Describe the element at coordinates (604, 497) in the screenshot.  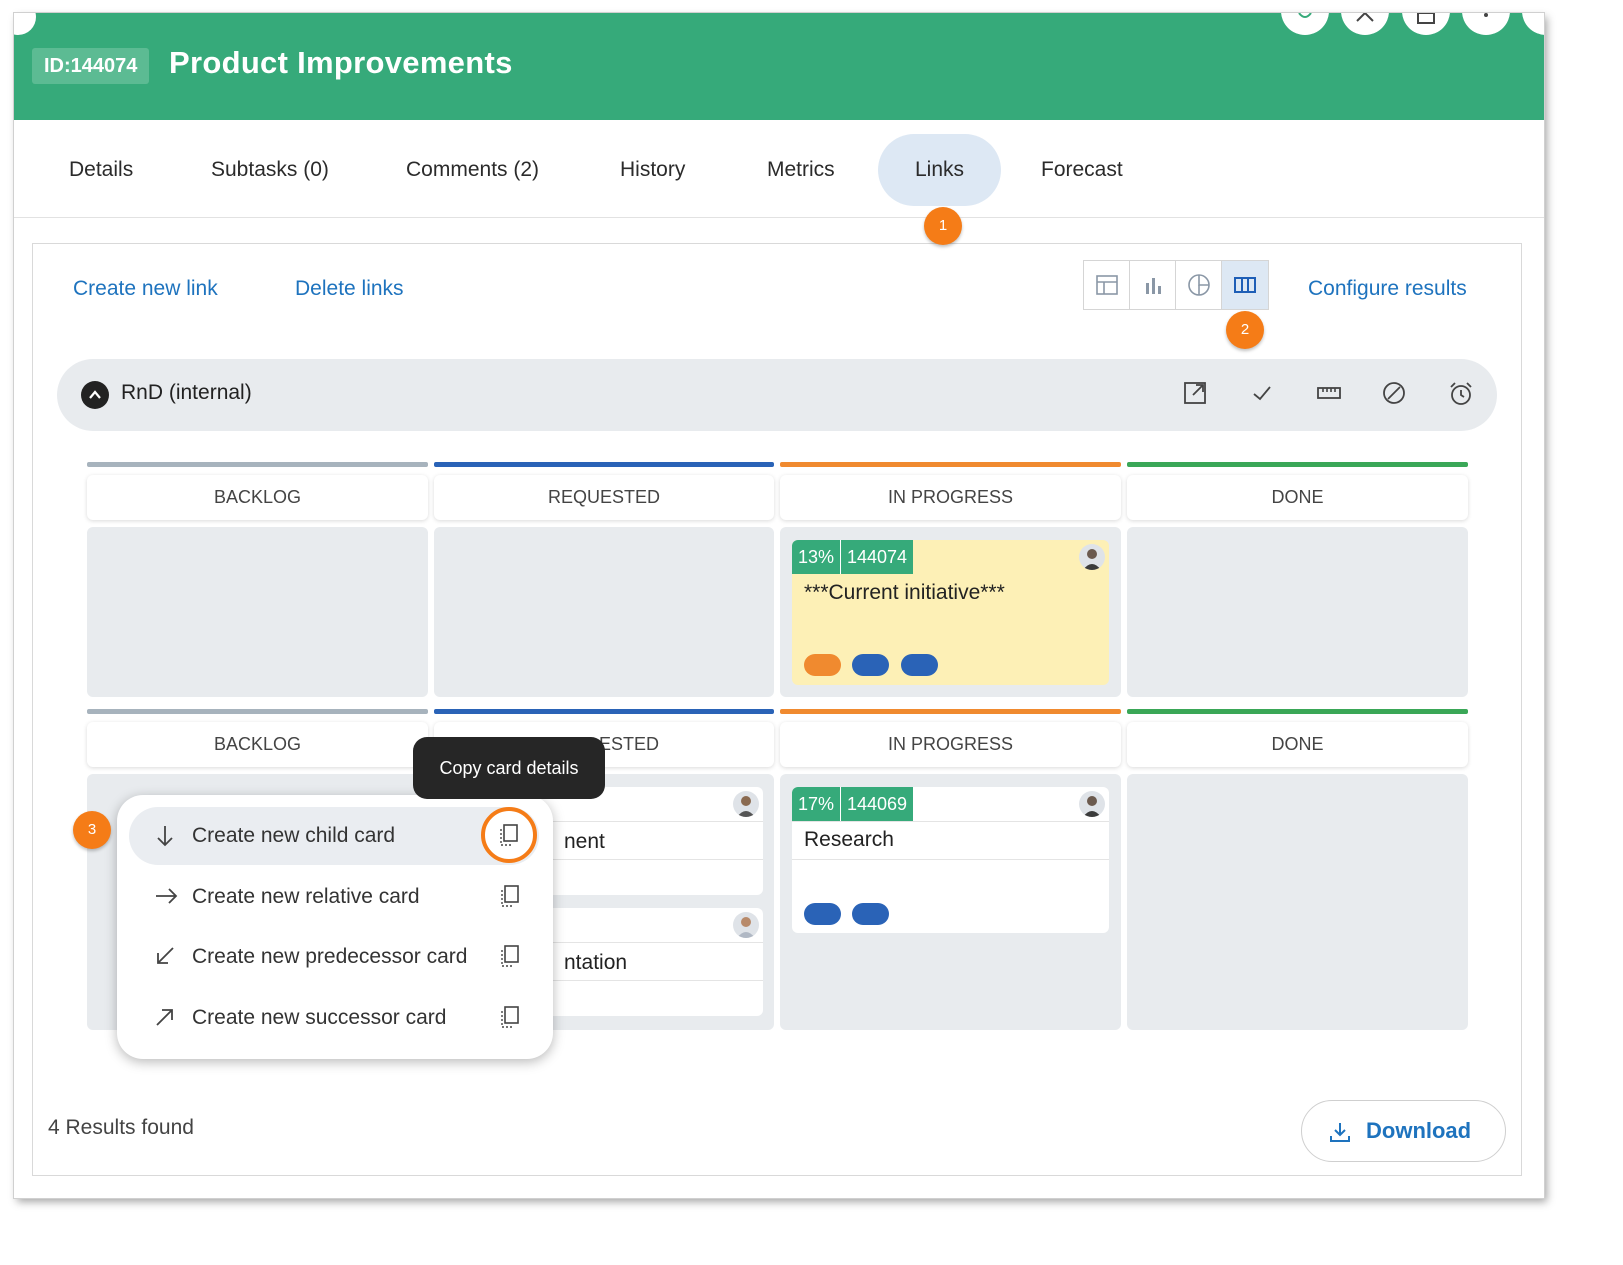
I see `column-header-requested: REQUESTED` at that location.